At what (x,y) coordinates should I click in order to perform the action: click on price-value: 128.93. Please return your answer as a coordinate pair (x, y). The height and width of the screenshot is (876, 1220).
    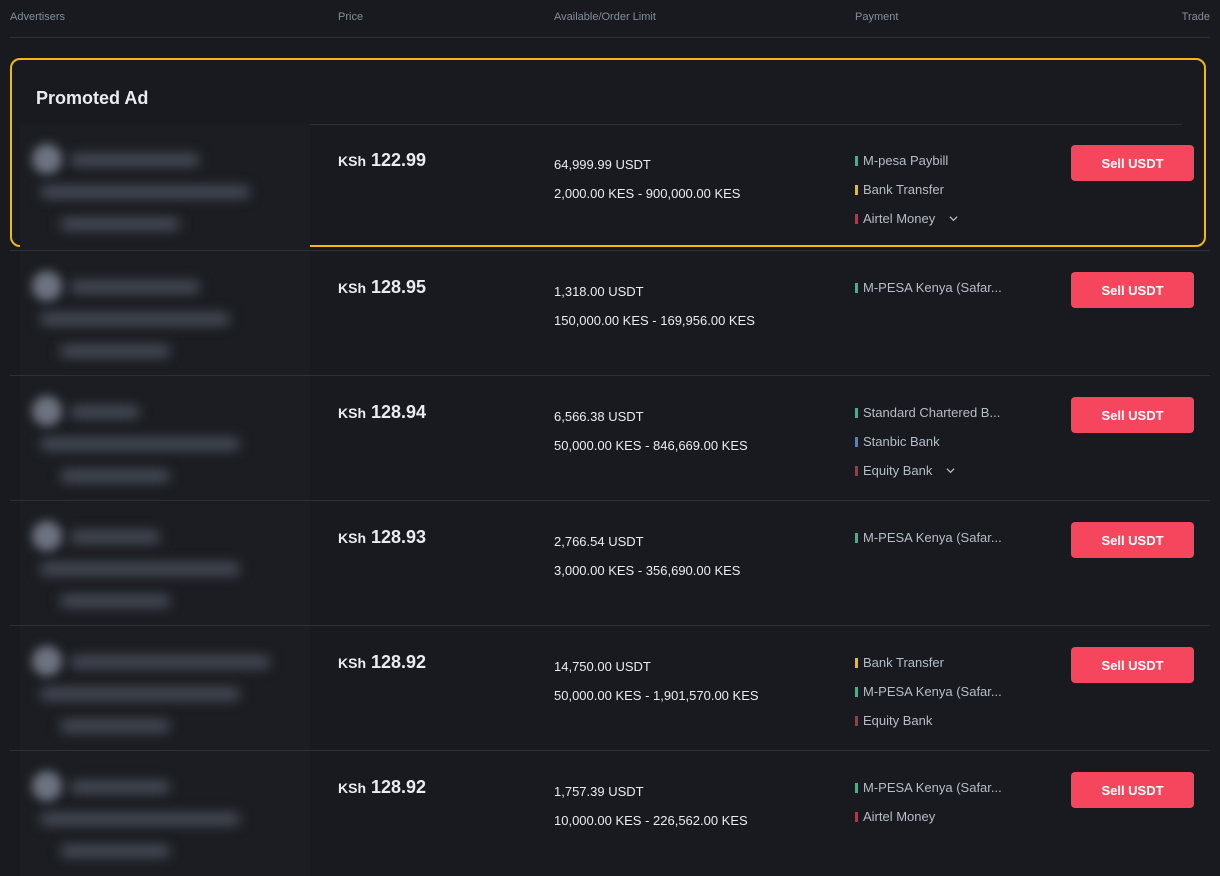
    Looking at the image, I should click on (399, 537).